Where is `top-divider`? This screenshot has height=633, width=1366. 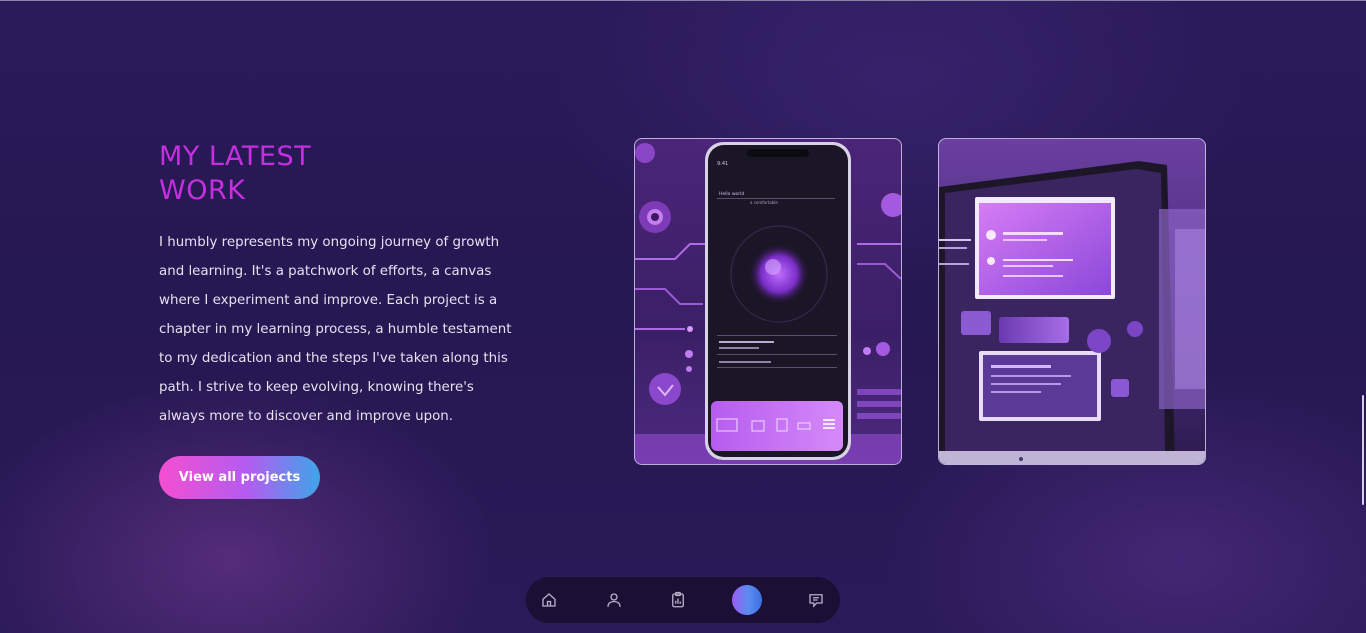
top-divider is located at coordinates (683, 0).